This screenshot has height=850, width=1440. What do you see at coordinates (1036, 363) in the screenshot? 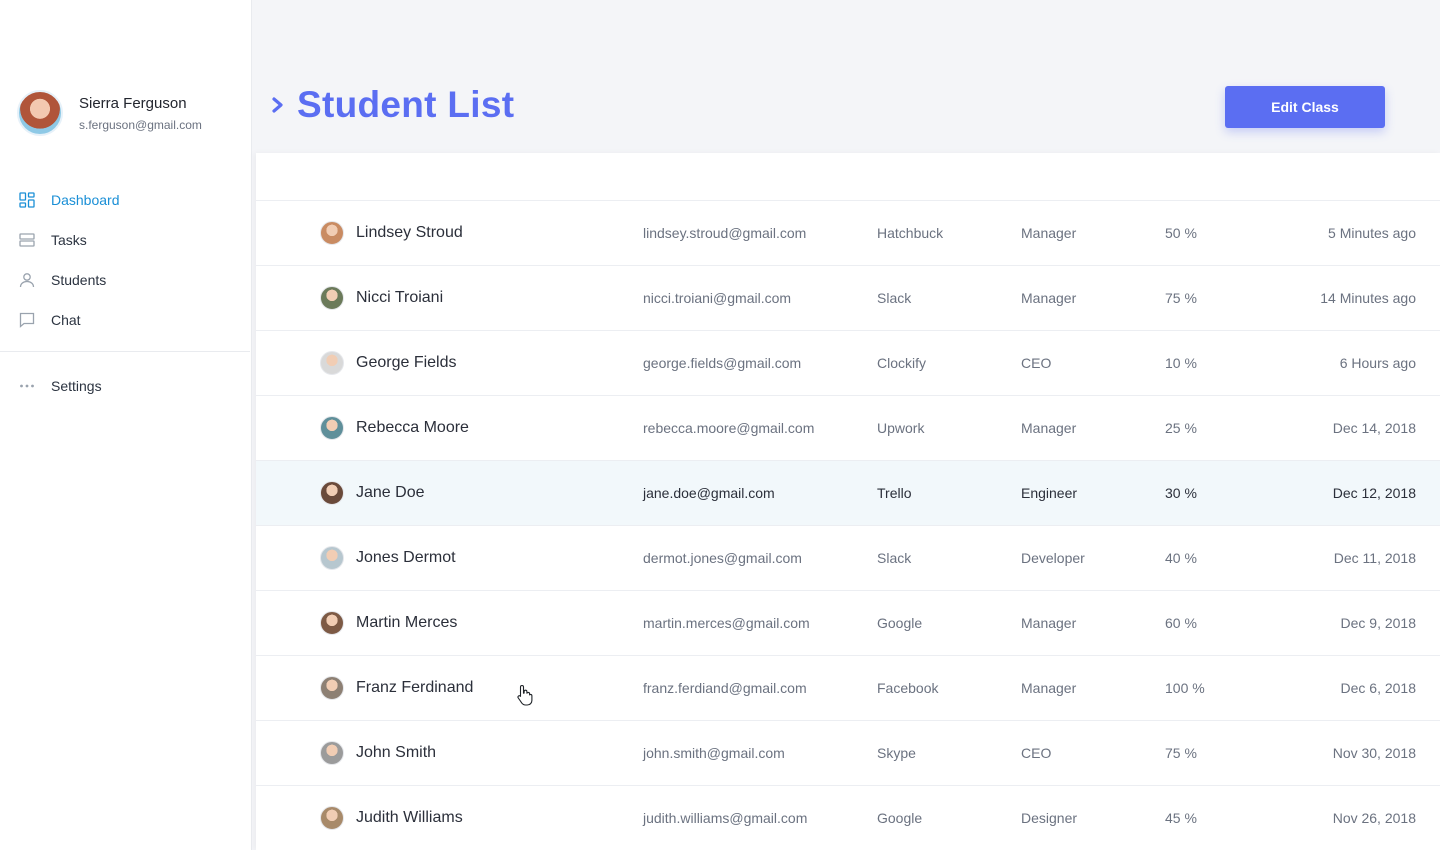
I see `student-role-cell: CEO` at bounding box center [1036, 363].